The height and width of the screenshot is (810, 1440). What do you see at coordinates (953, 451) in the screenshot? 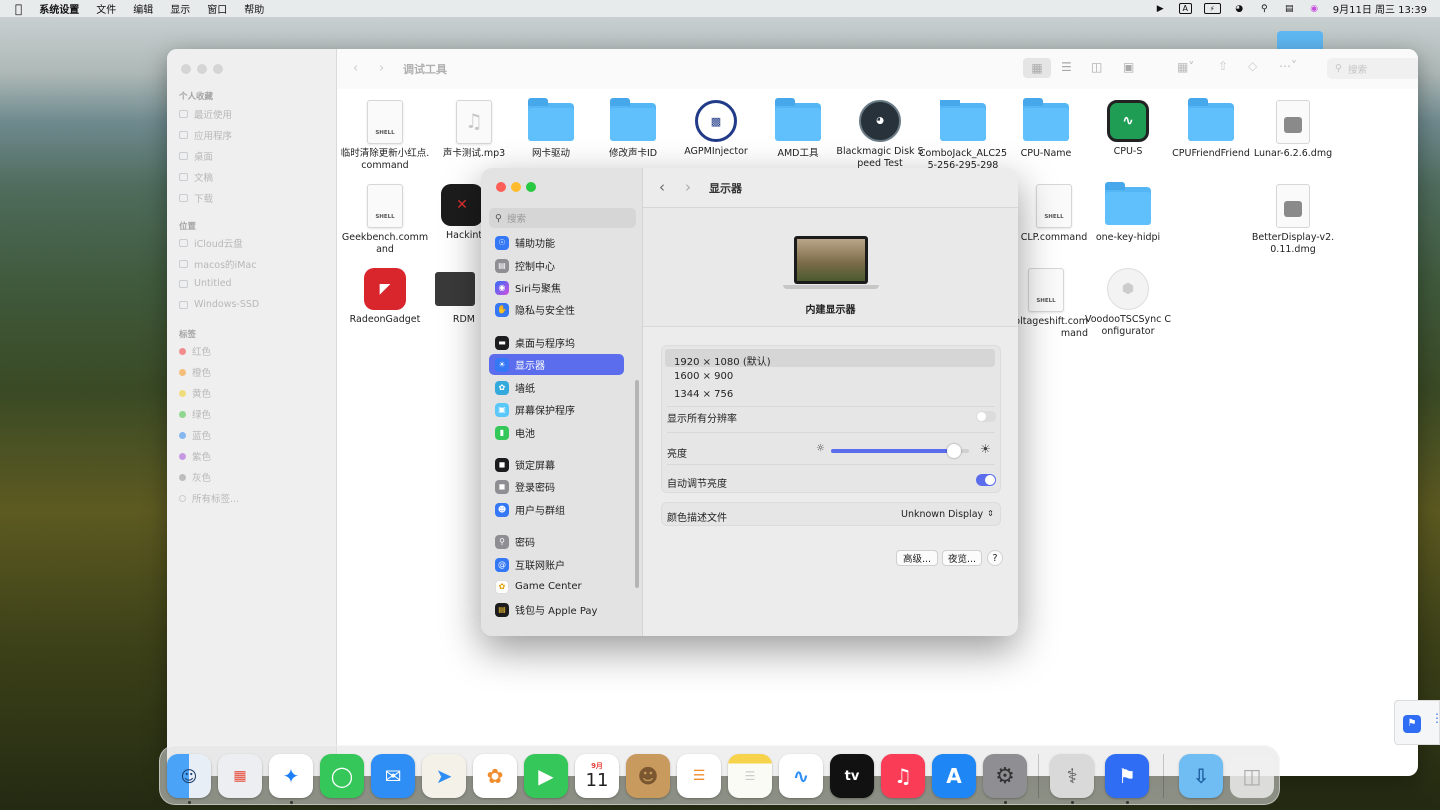
I see `brightness-slider-knob` at bounding box center [953, 451].